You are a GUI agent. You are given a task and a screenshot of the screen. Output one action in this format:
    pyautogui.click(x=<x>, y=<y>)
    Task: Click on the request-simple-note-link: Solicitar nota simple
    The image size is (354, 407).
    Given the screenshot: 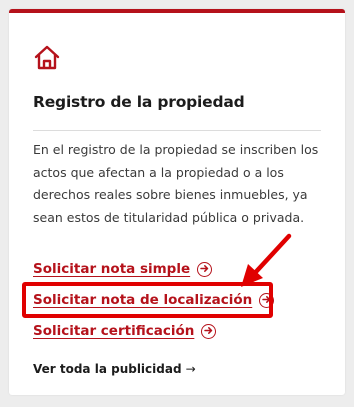 What is the action you would take?
    pyautogui.click(x=123, y=269)
    